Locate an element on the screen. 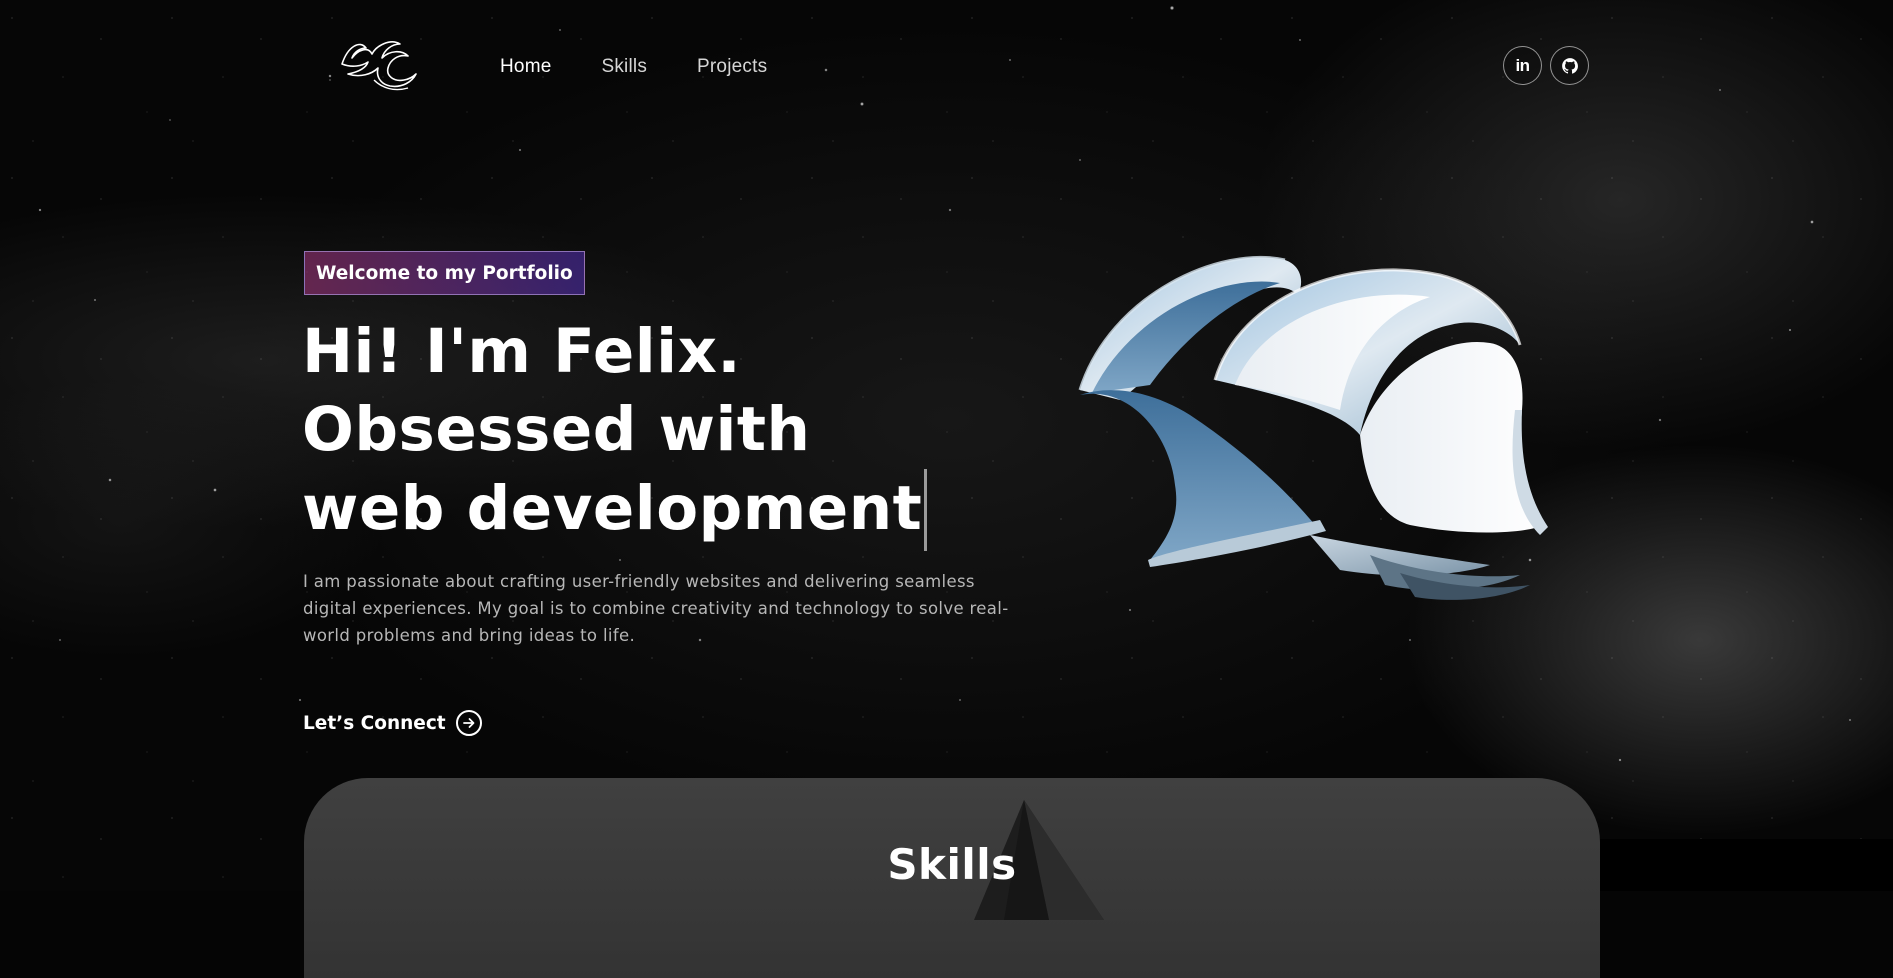  lets-connect-label: Let’s Connect is located at coordinates (374, 723).